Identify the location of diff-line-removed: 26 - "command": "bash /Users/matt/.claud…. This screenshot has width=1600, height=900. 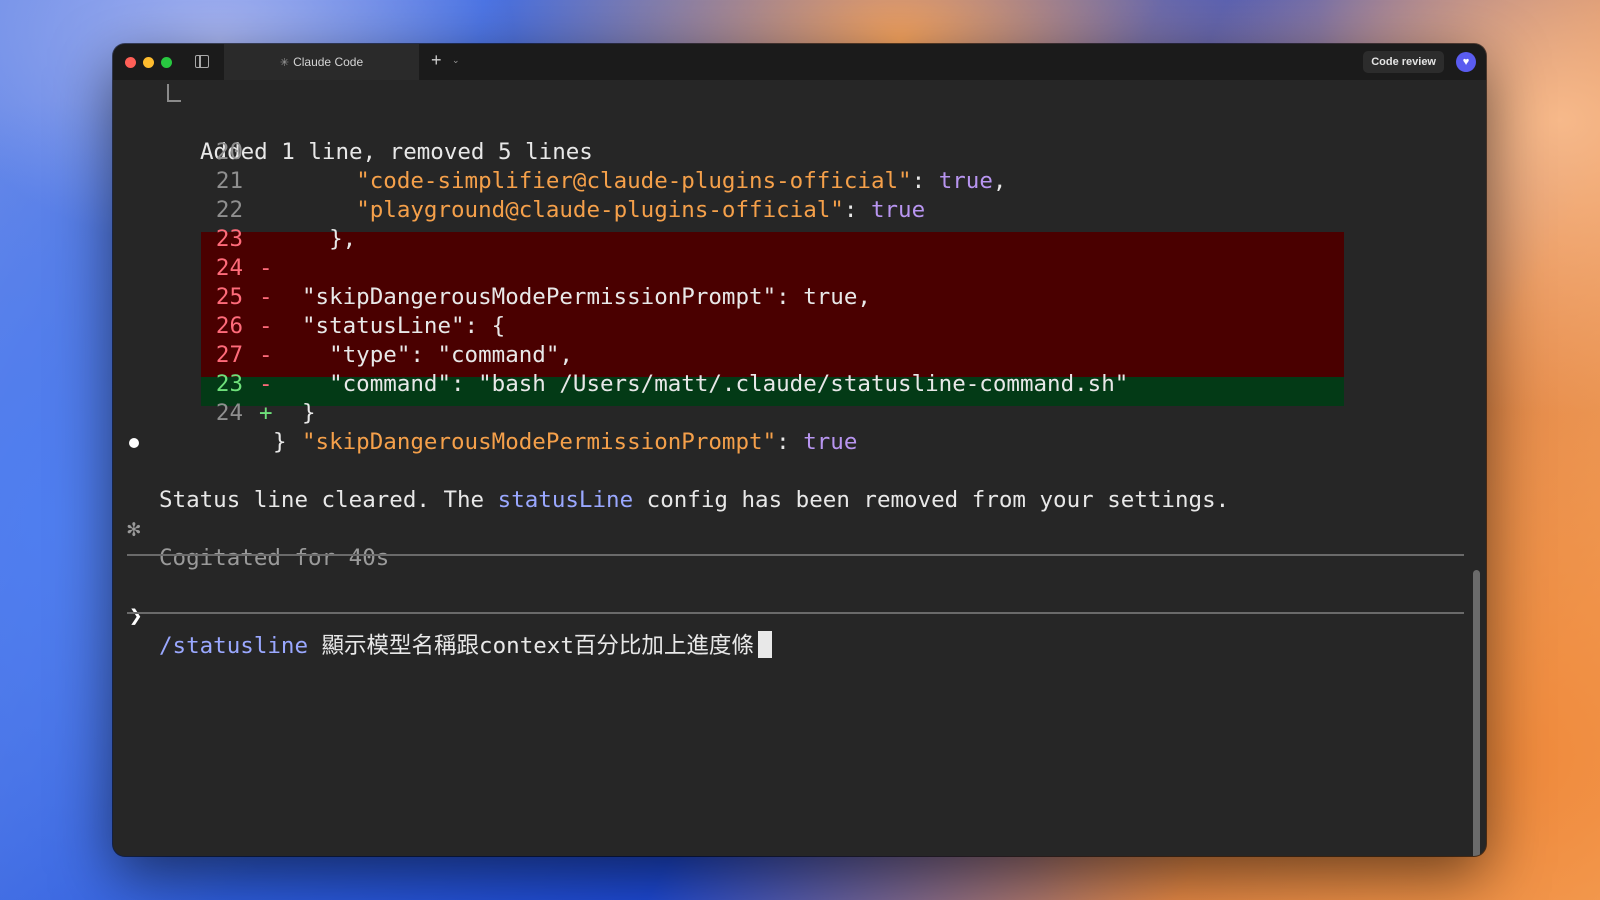
(799, 340).